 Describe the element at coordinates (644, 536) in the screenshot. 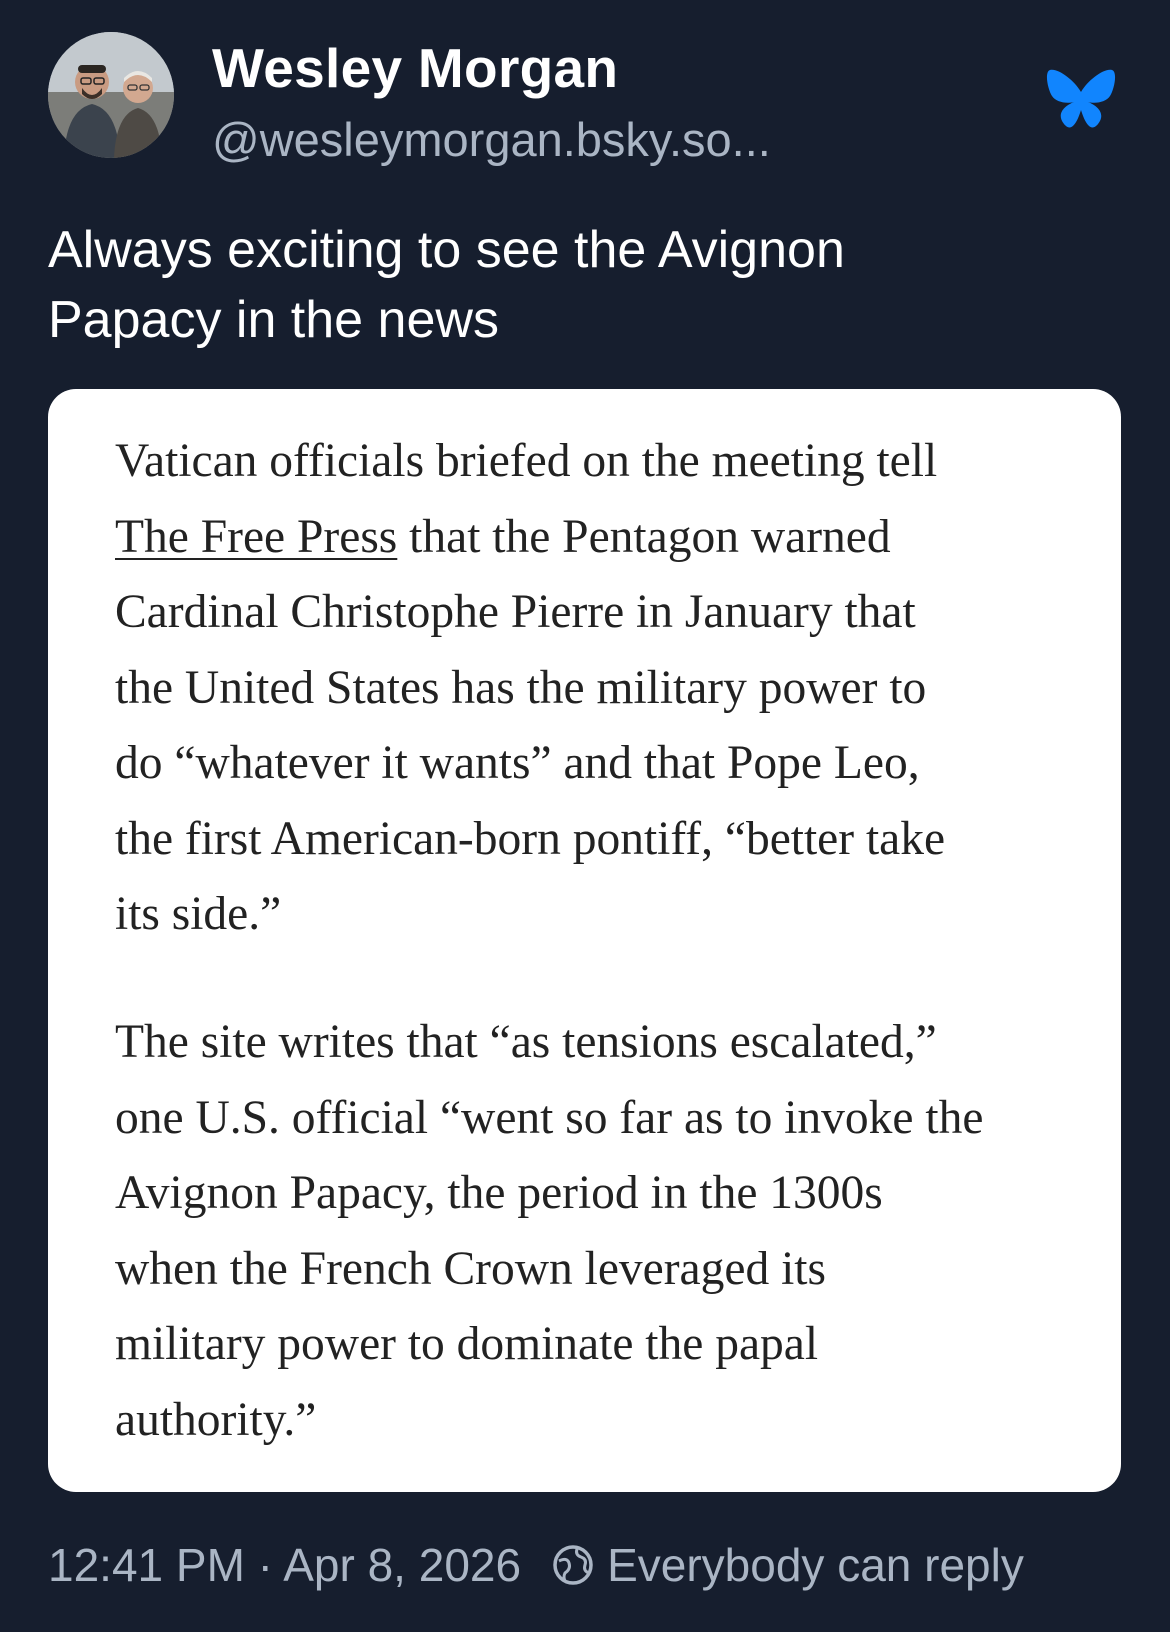

I see `quote-line-rest: that the Pentagon warned` at that location.